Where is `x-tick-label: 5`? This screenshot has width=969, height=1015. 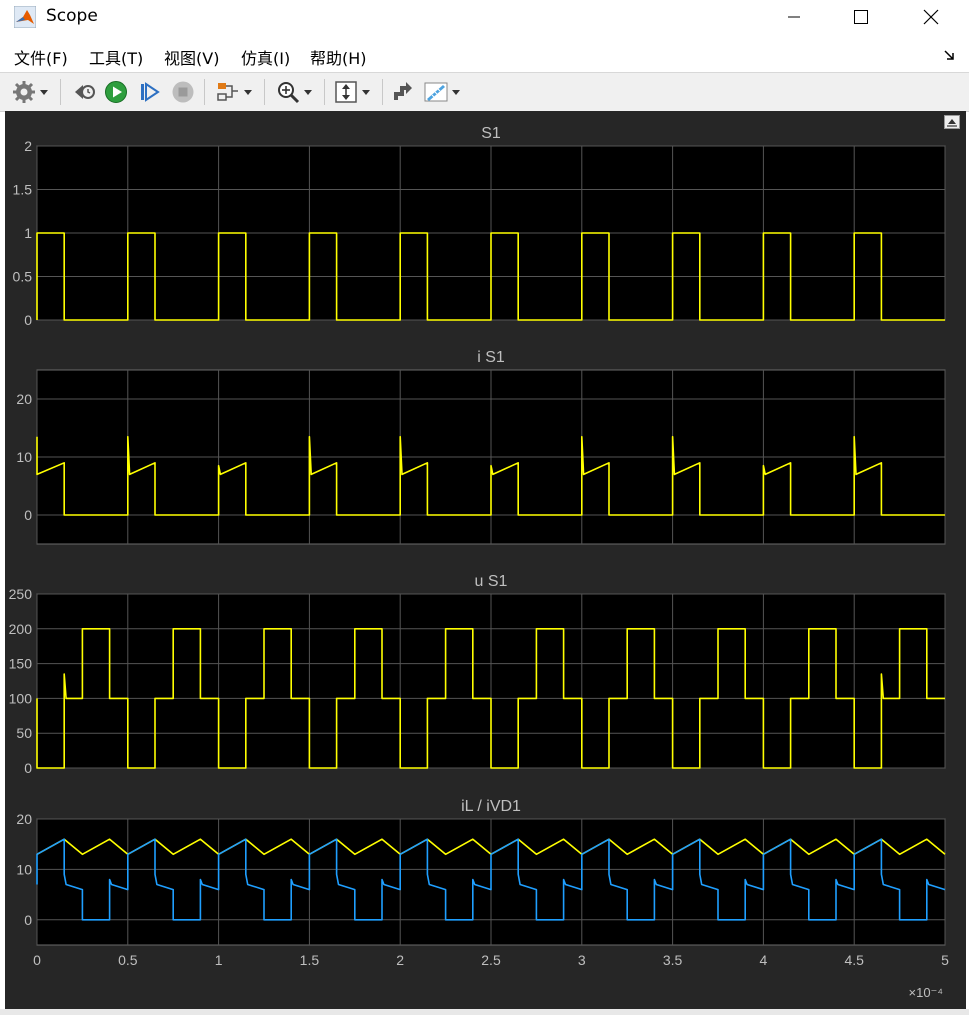
x-tick-label: 5 is located at coordinates (945, 960).